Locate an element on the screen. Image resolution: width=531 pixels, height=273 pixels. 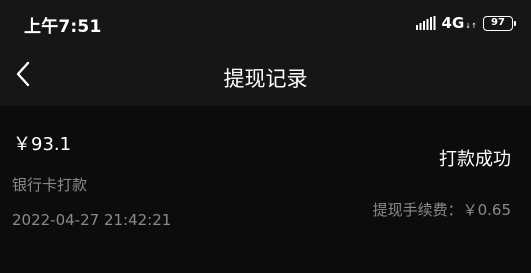
payment-status: 打款成功 is located at coordinates (475, 159).